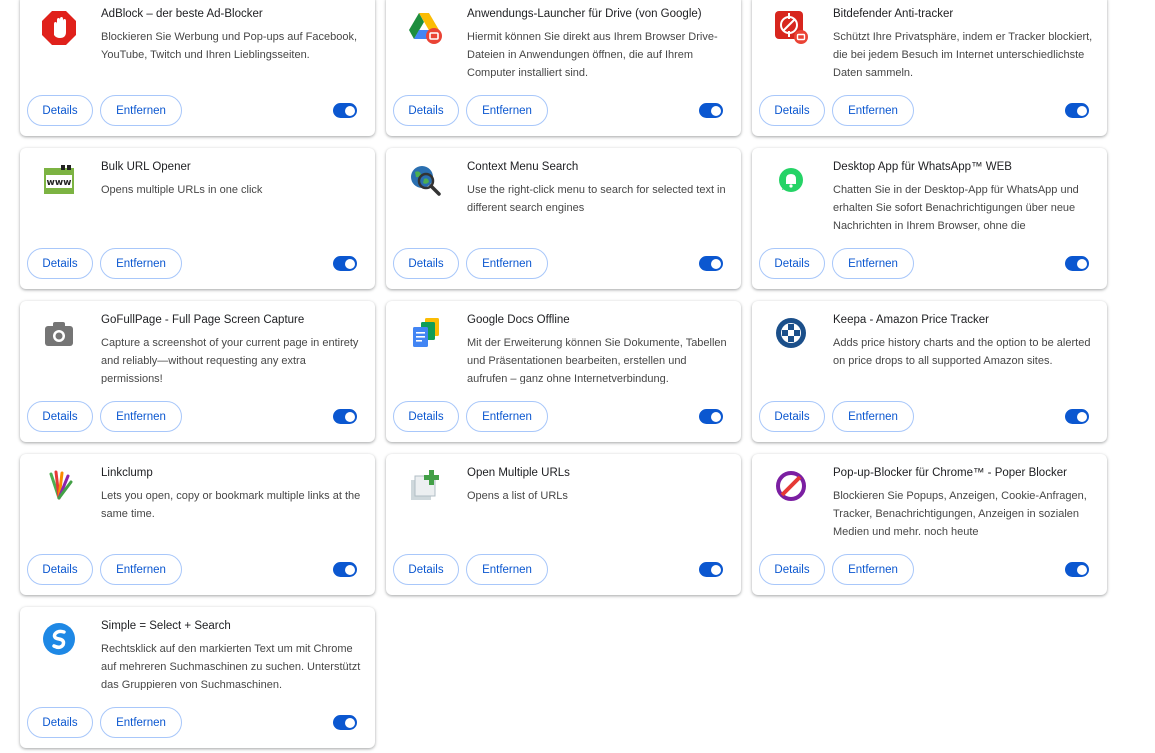  I want to click on extension-title: Linkclump, so click(127, 473).